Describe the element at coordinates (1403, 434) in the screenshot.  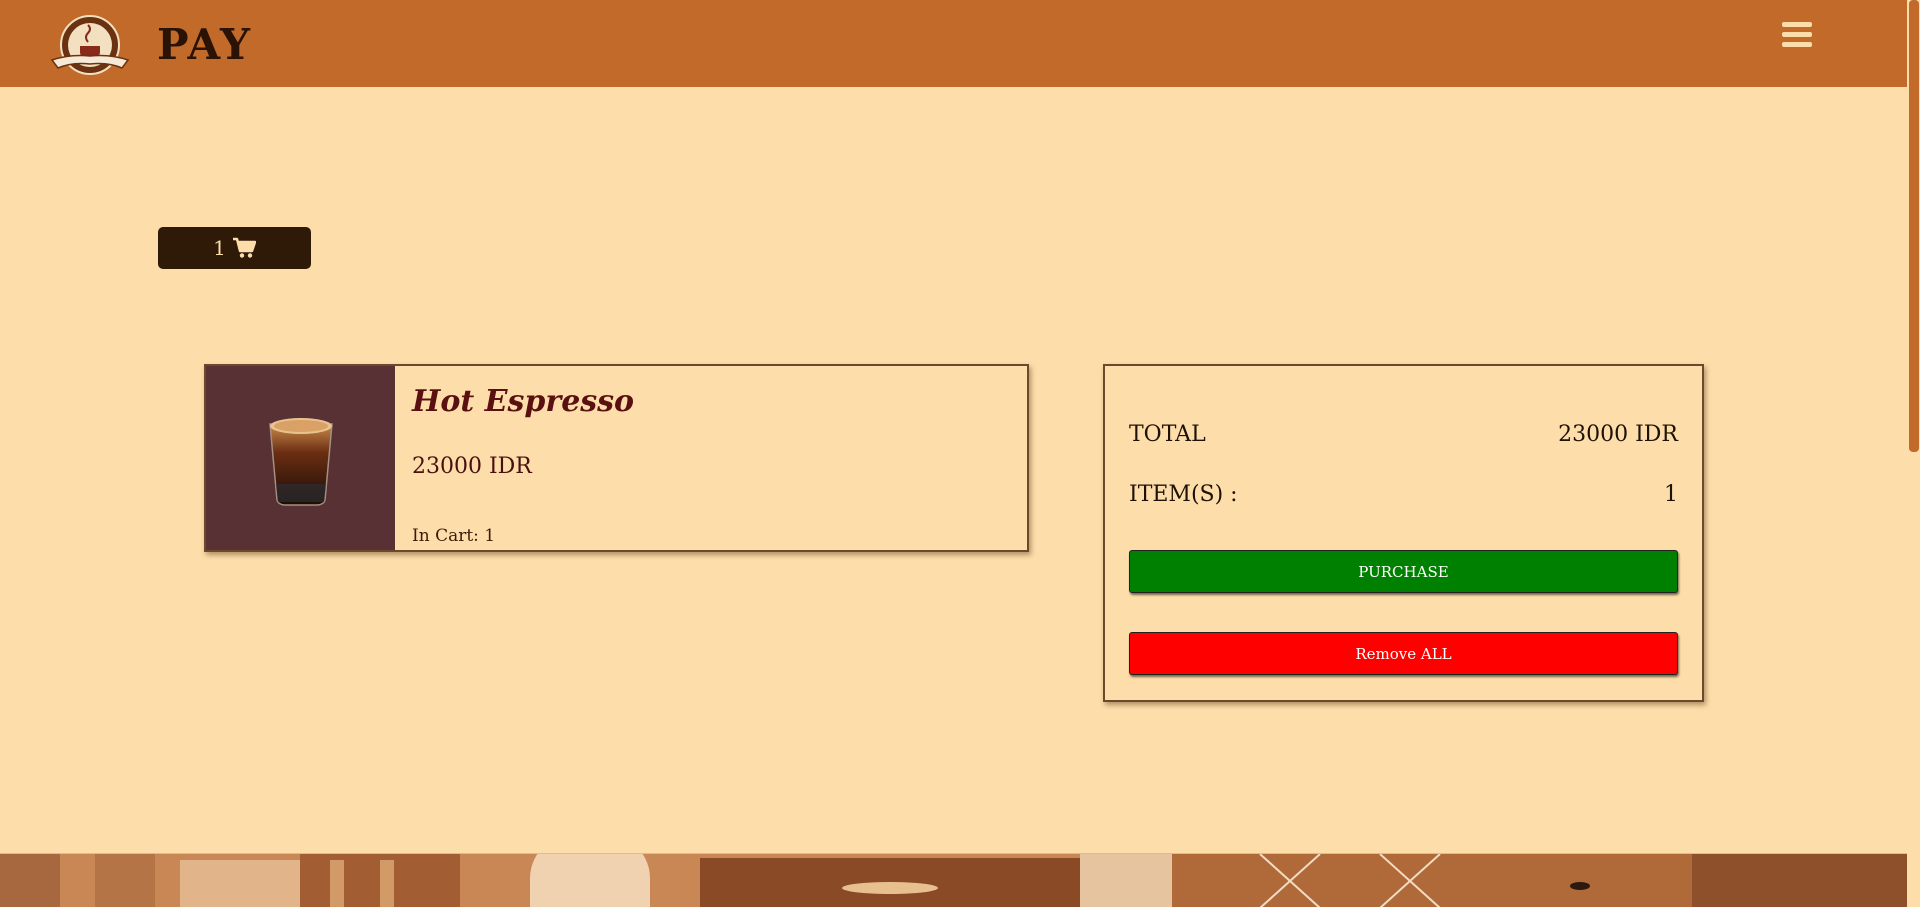
I see `total-row: TOTAL 23000 IDR` at that location.